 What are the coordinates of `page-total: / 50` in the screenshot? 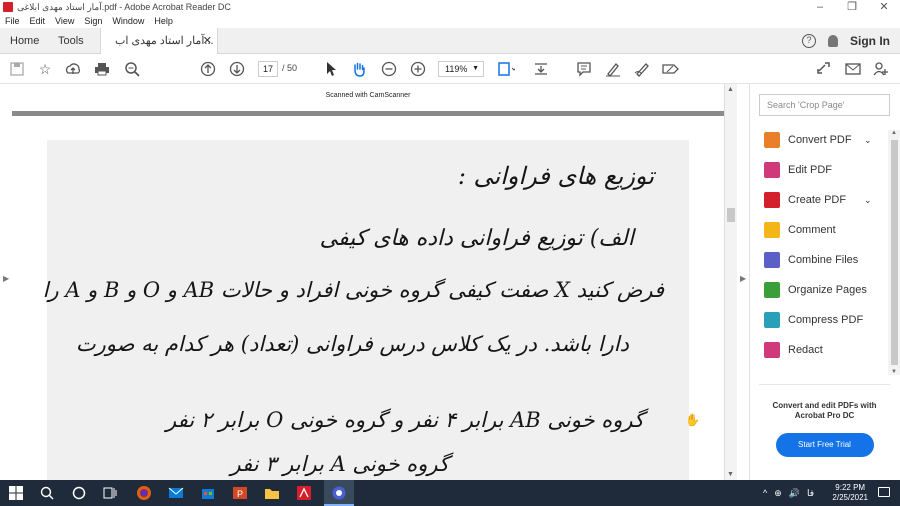 It's located at (290, 68).